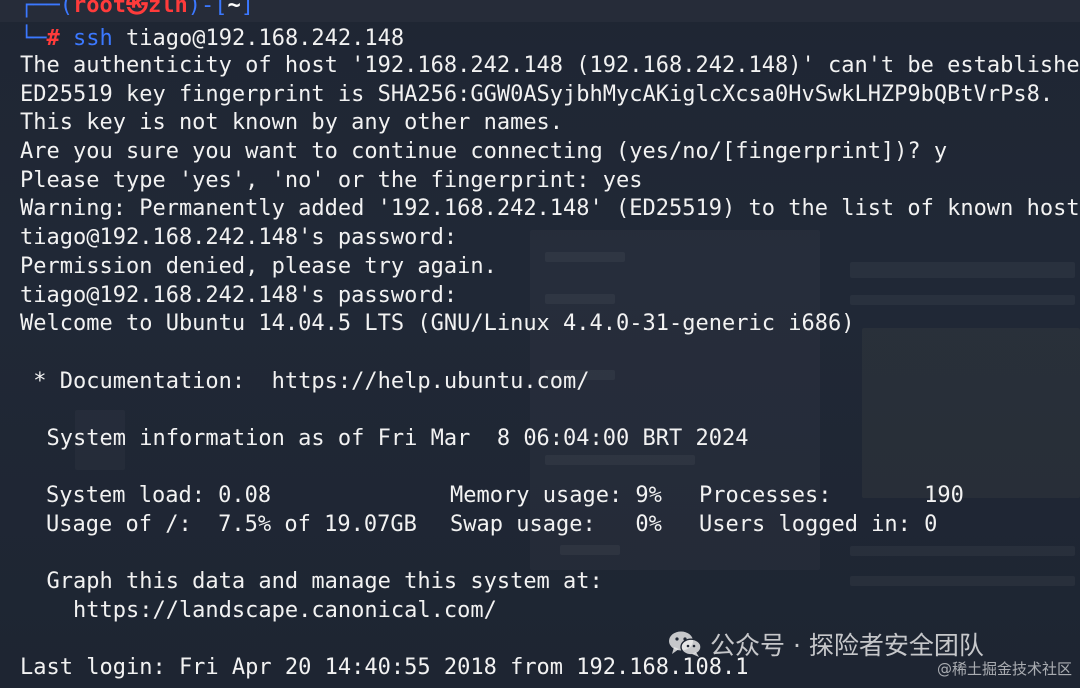 The height and width of the screenshot is (688, 1080). What do you see at coordinates (99, 9) in the screenshot?
I see `prompt-user: root` at bounding box center [99, 9].